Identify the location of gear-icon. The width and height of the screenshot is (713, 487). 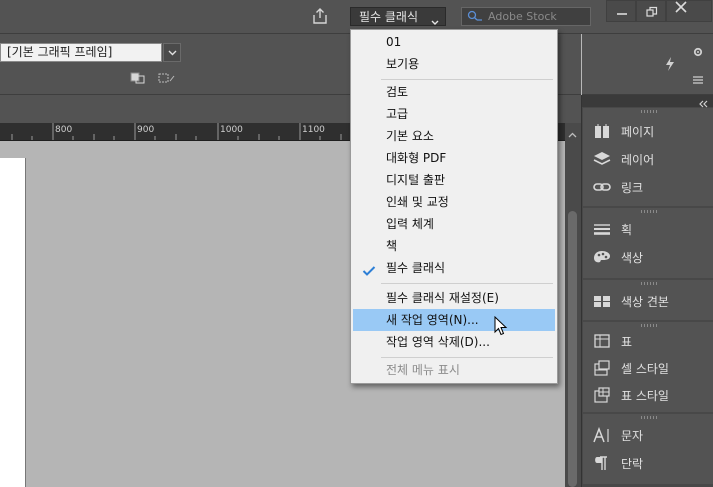
(698, 53).